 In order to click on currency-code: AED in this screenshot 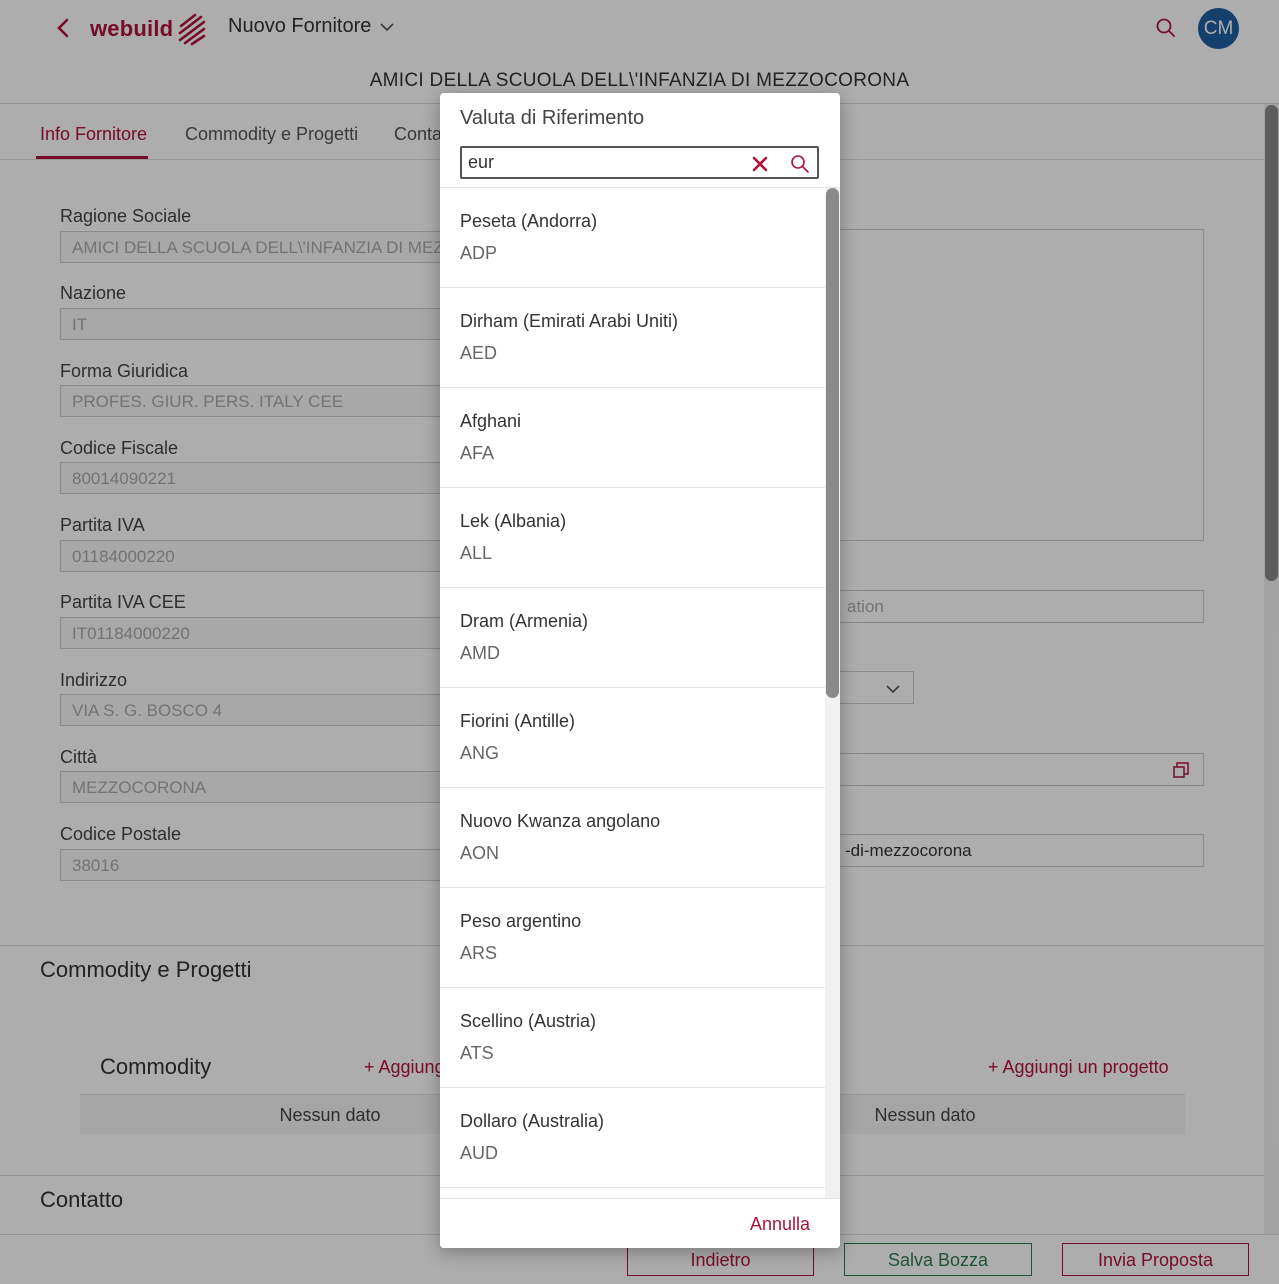, I will do `click(479, 353)`.